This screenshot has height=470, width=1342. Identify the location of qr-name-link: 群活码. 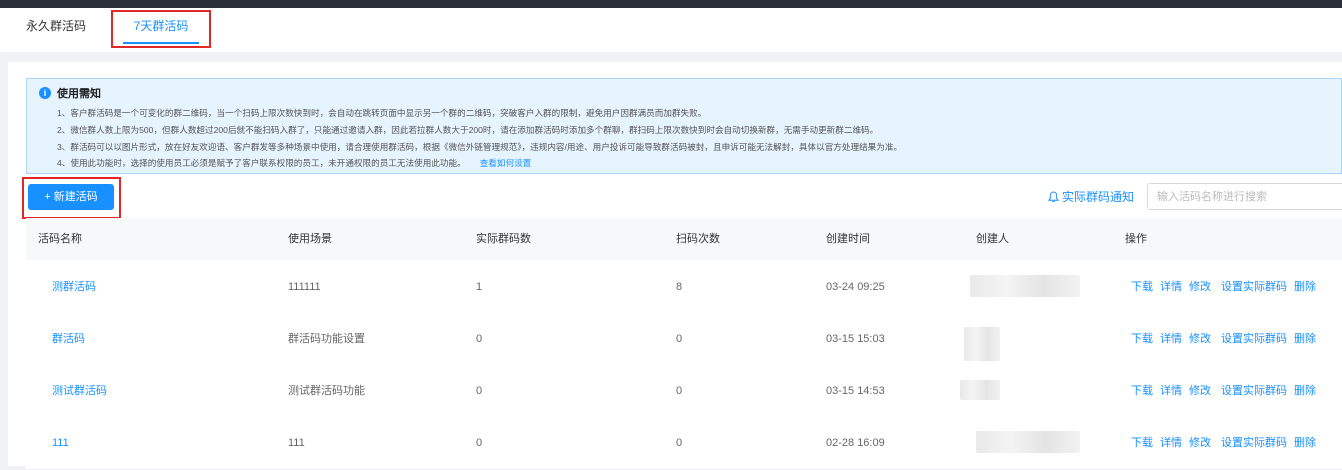
(68, 339).